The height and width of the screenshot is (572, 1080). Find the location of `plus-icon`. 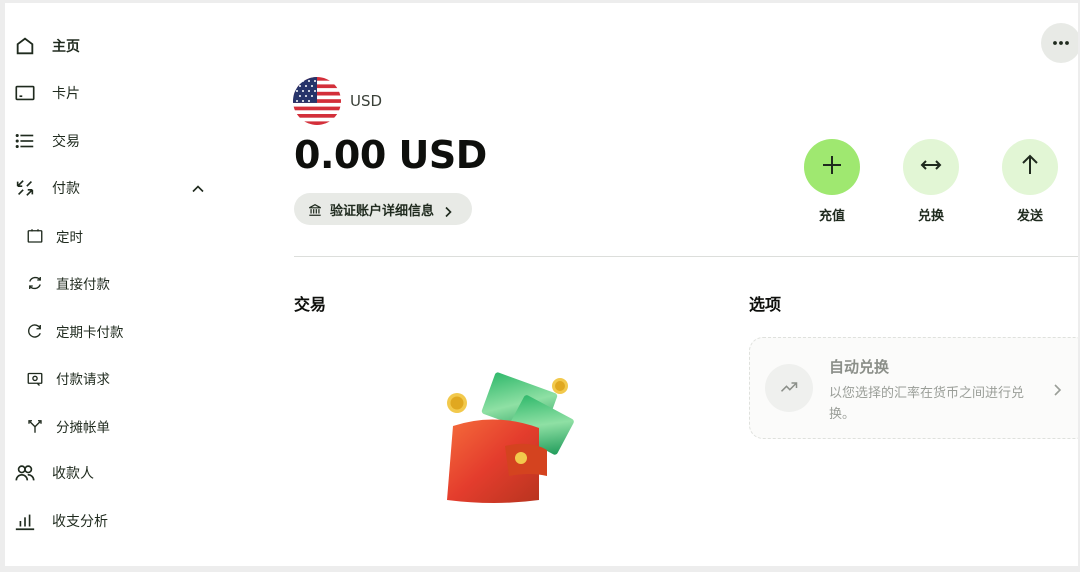

plus-icon is located at coordinates (832, 167).